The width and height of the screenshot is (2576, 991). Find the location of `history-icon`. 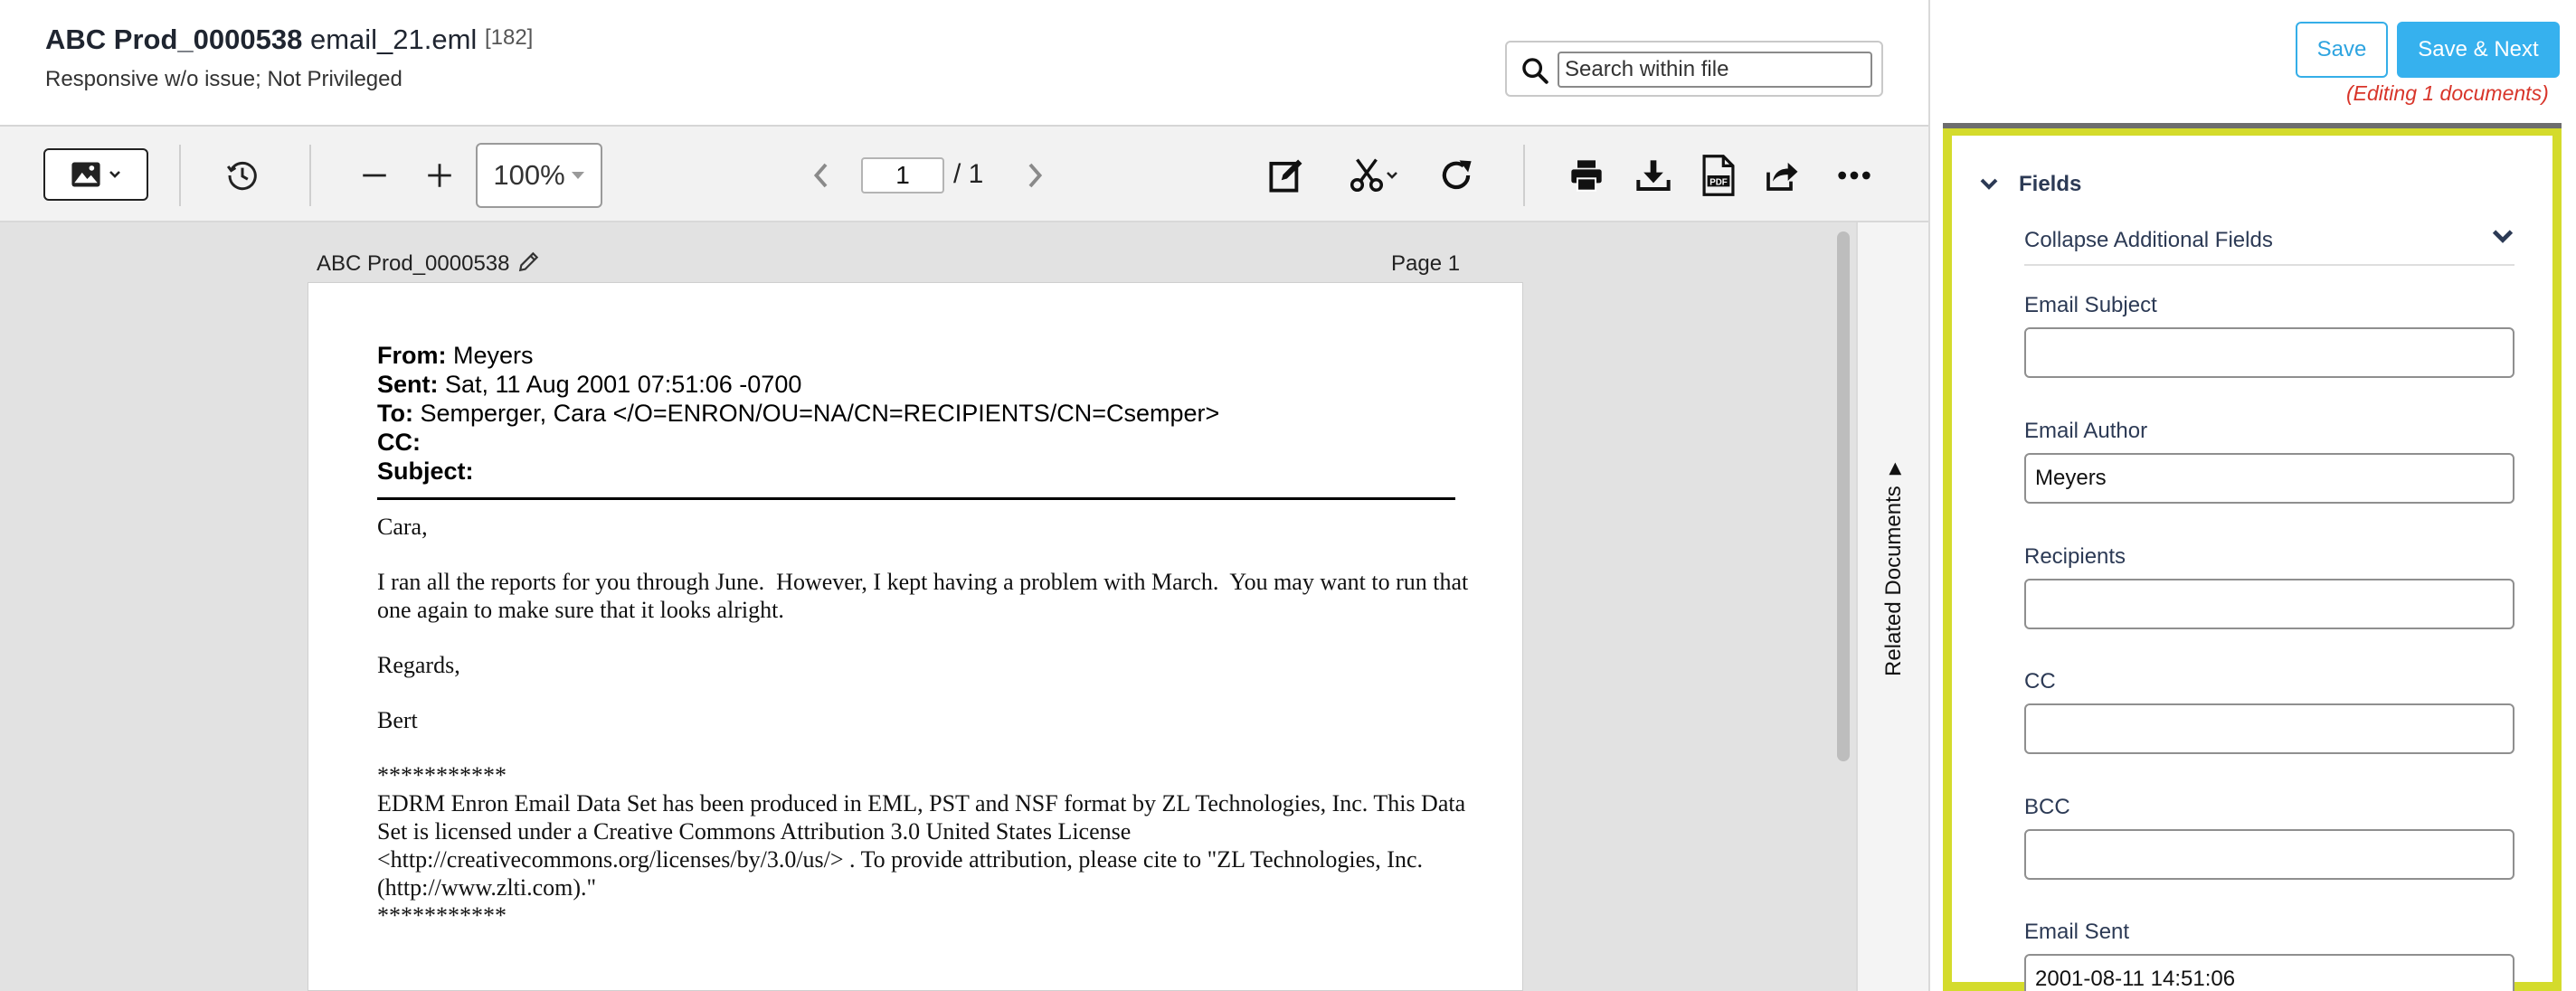

history-icon is located at coordinates (241, 176).